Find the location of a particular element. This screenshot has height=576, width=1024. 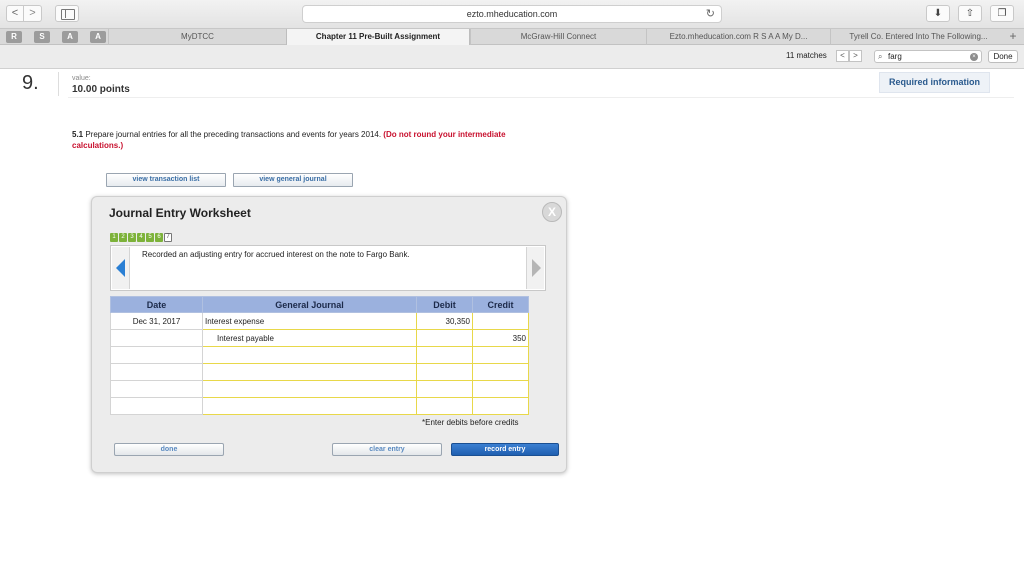

close-icon: X is located at coordinates (552, 212).